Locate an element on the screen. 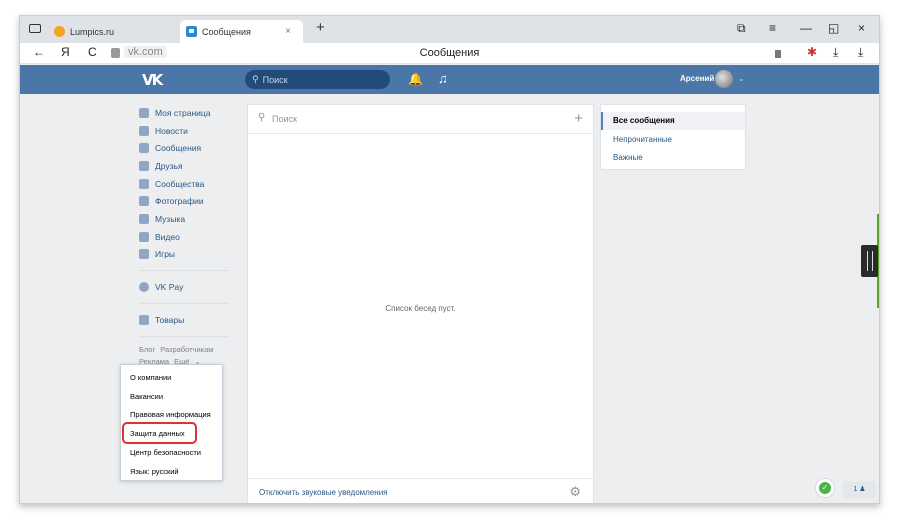  chevron-down-icon: ⌄ is located at coordinates (741, 78).